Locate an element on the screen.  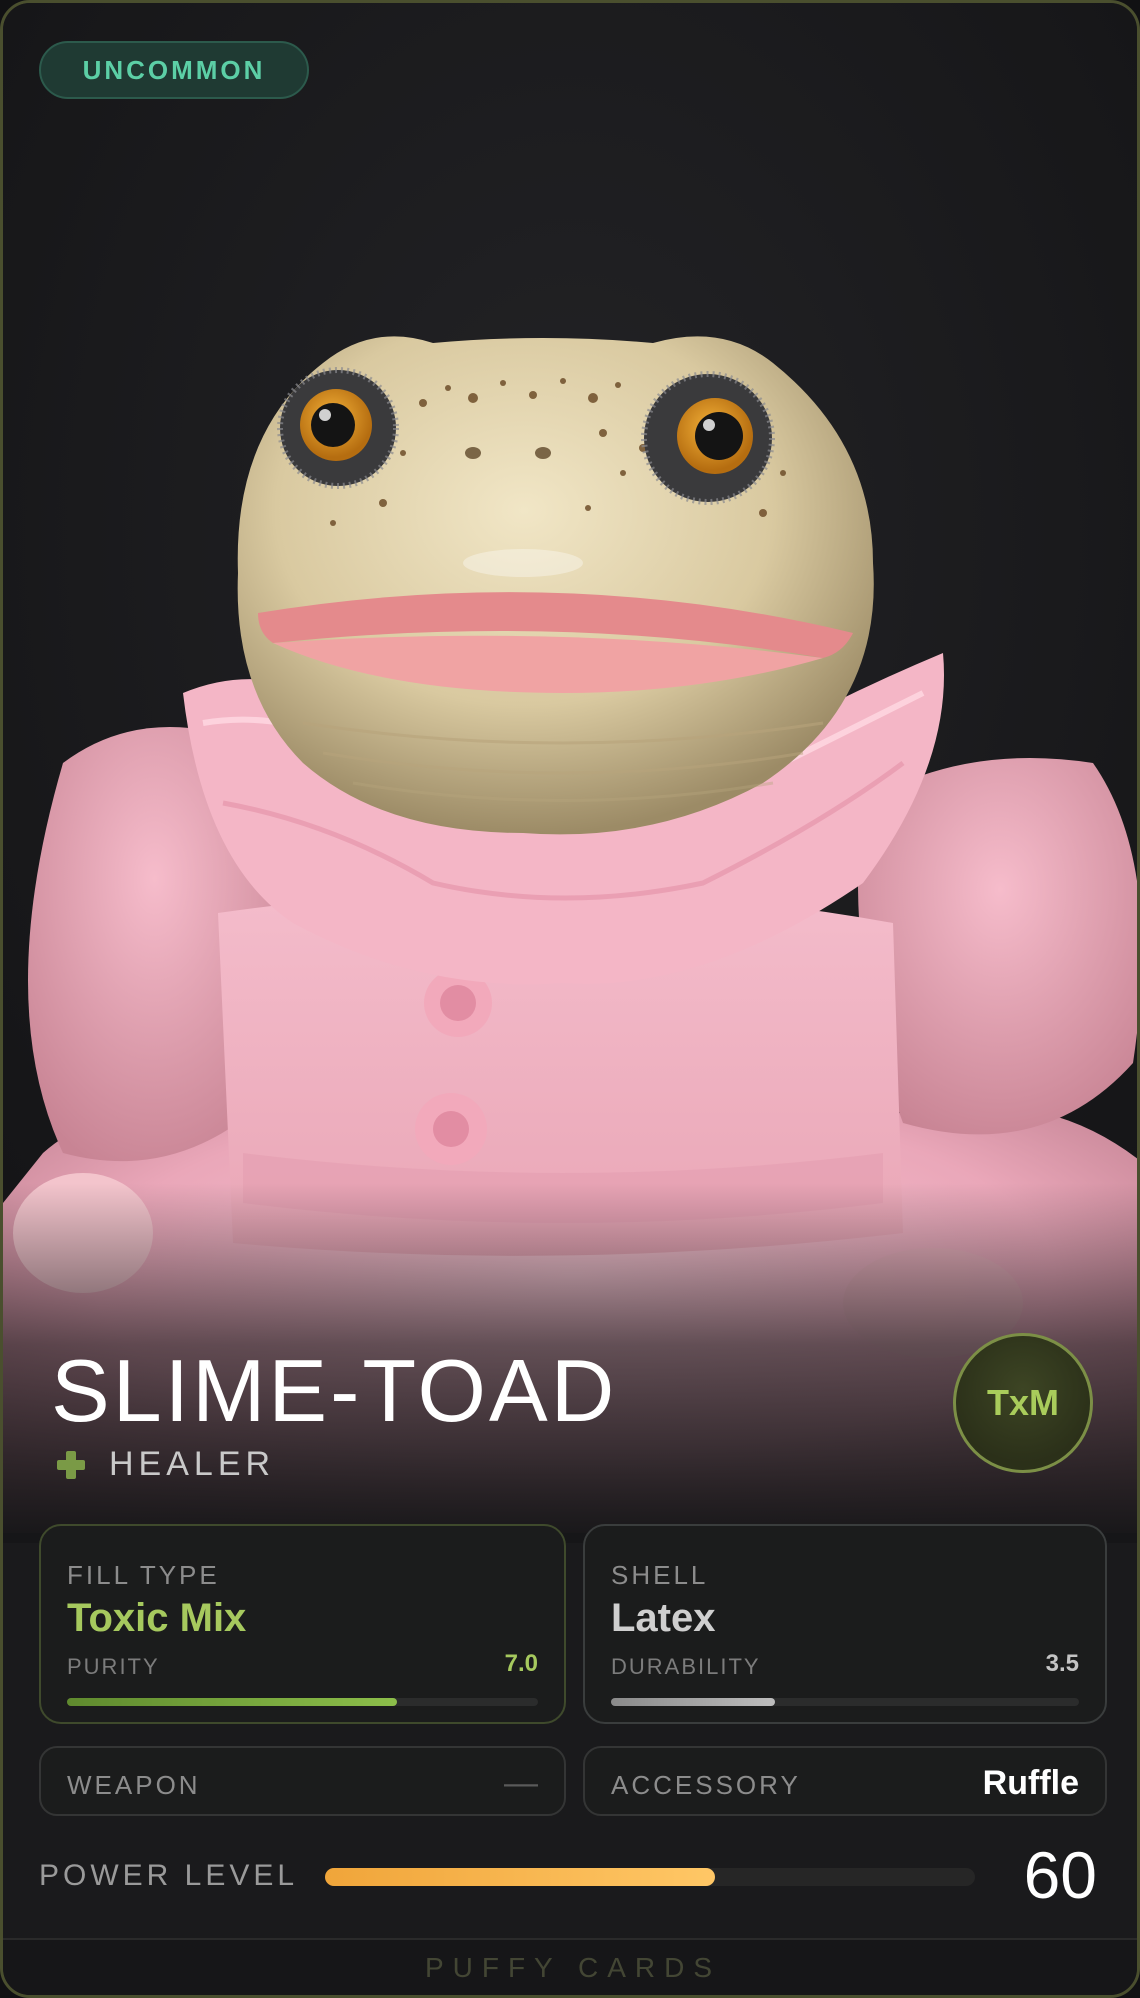
weapon-slot: WEAPON — is located at coordinates (302, 1781).